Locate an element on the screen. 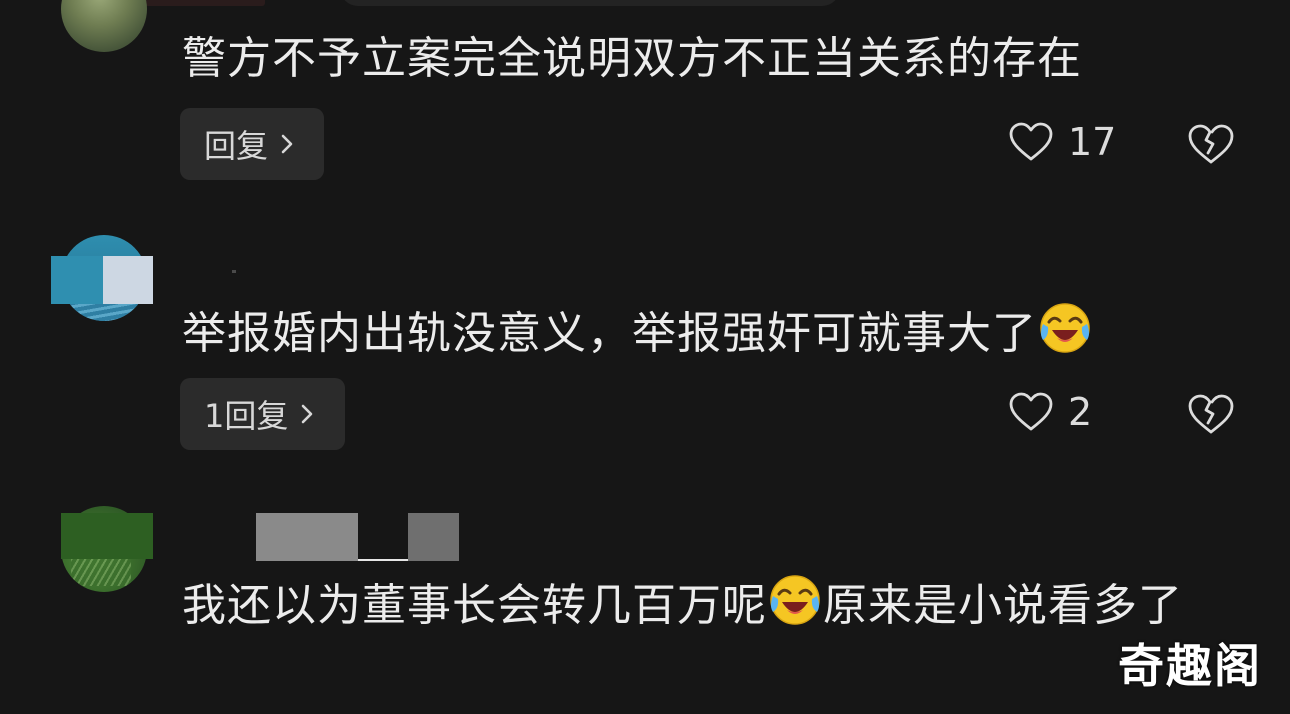  like-button: 2 is located at coordinates (1050, 412).